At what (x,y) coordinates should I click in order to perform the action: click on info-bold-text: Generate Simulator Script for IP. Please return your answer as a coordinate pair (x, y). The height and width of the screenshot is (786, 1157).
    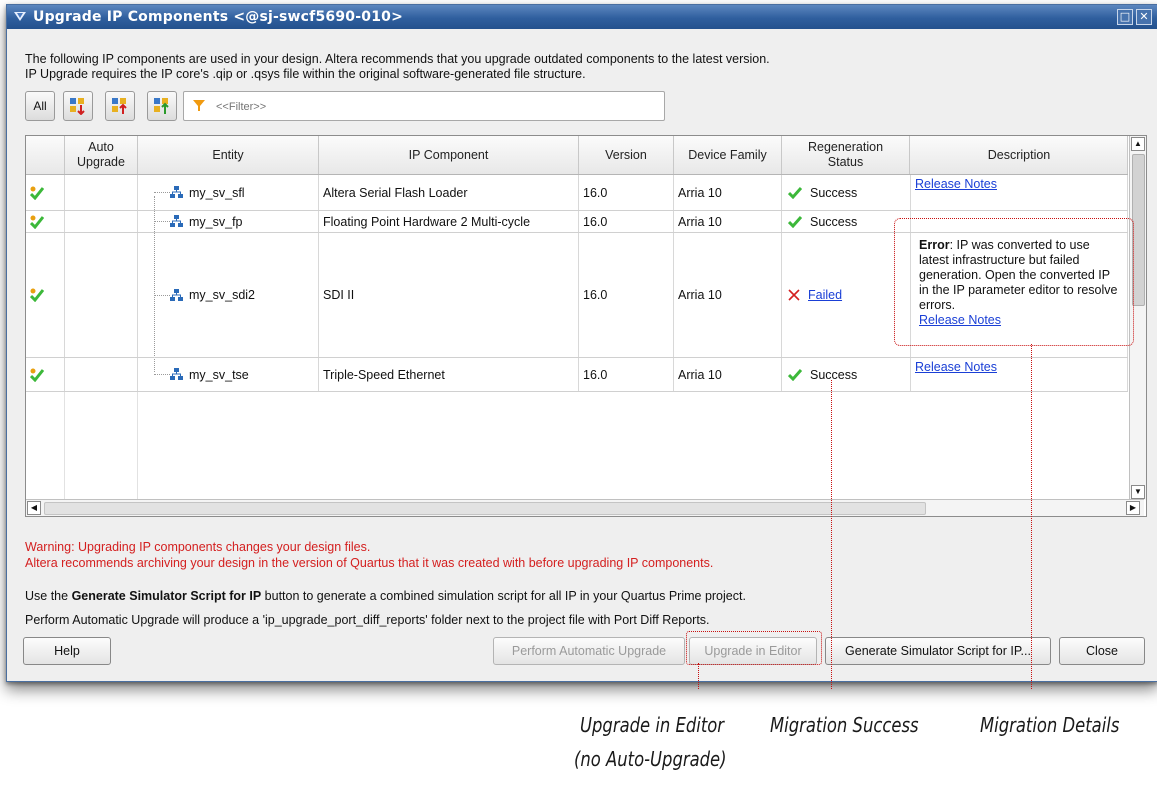
    Looking at the image, I should click on (166, 596).